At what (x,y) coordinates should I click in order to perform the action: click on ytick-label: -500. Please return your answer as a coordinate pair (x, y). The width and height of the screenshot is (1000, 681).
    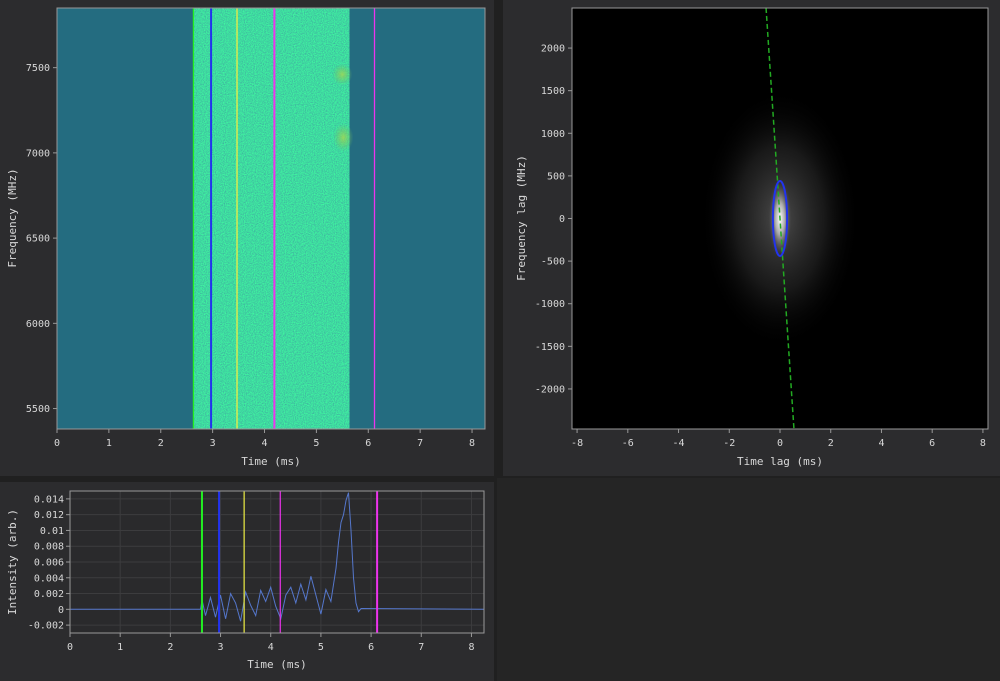
    Looking at the image, I should click on (553, 262).